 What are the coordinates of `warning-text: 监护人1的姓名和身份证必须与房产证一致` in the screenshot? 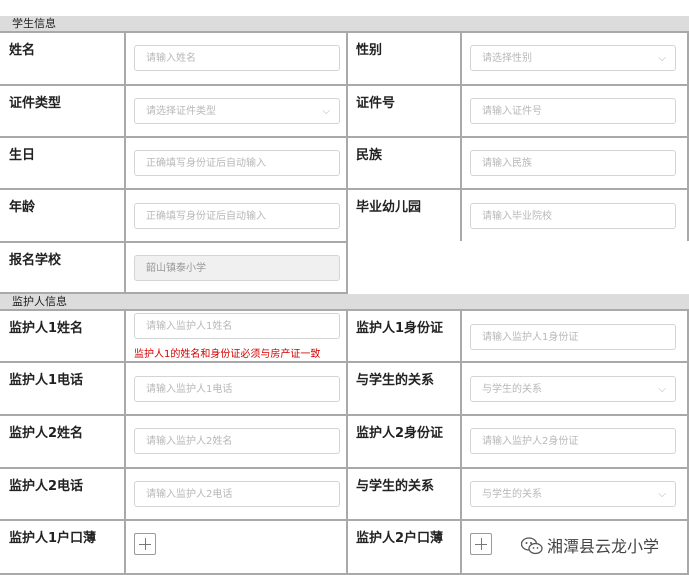 It's located at (227, 354).